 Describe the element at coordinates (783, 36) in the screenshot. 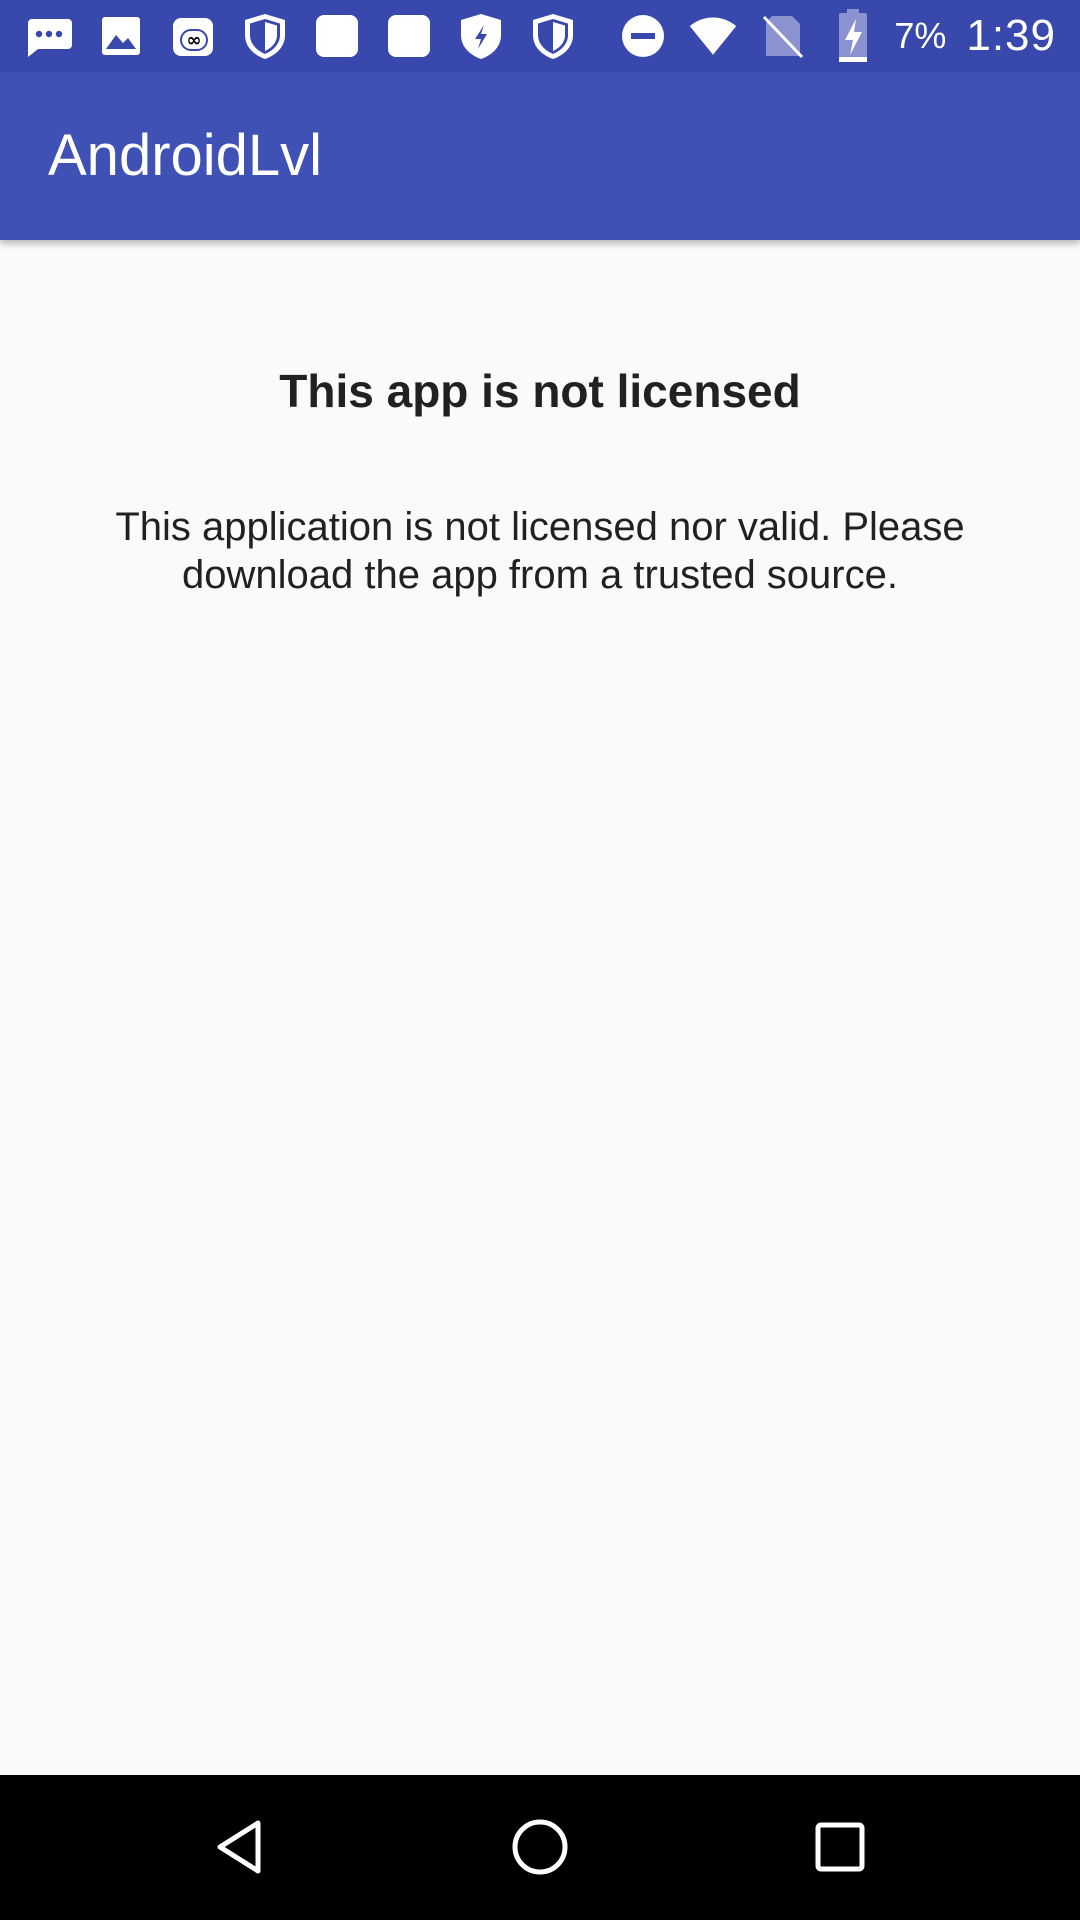

I see `no-sim-icon` at that location.